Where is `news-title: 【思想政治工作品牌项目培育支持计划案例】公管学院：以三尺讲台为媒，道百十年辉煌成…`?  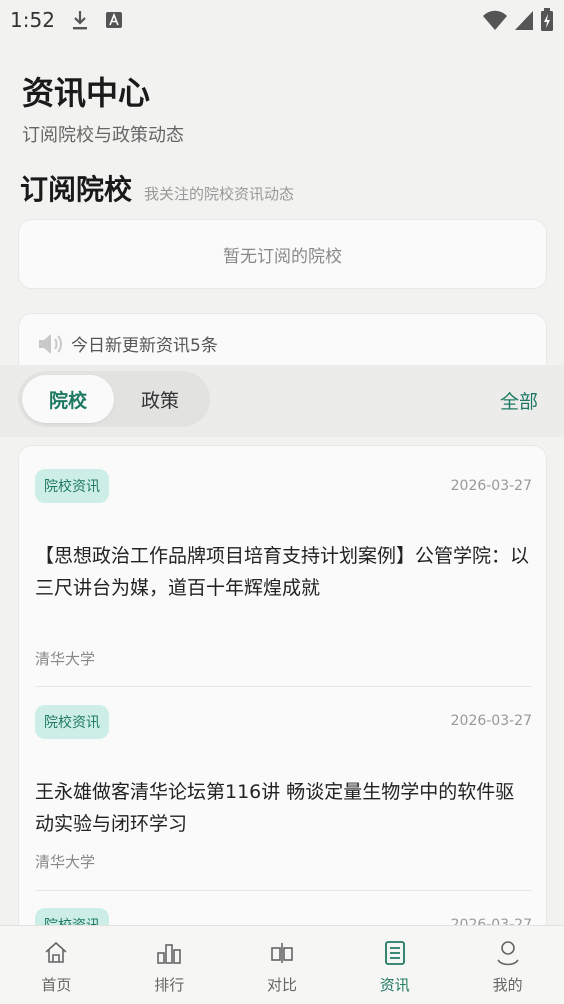
news-title: 【思想政治工作品牌项目培育支持计划案例】公管学院：以三尺讲台为媒，道百十年辉煌成… is located at coordinates (283, 572).